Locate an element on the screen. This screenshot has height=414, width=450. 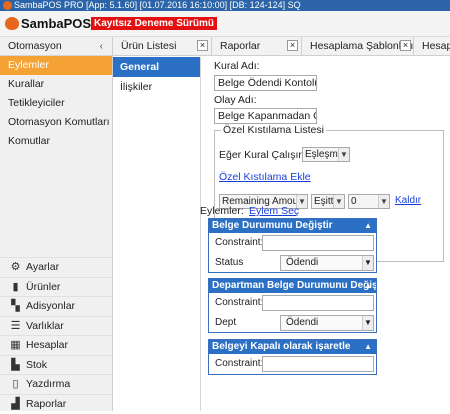
nav-adisyonlar: ▚ Adisyonlar is located at coordinates (56, 306).